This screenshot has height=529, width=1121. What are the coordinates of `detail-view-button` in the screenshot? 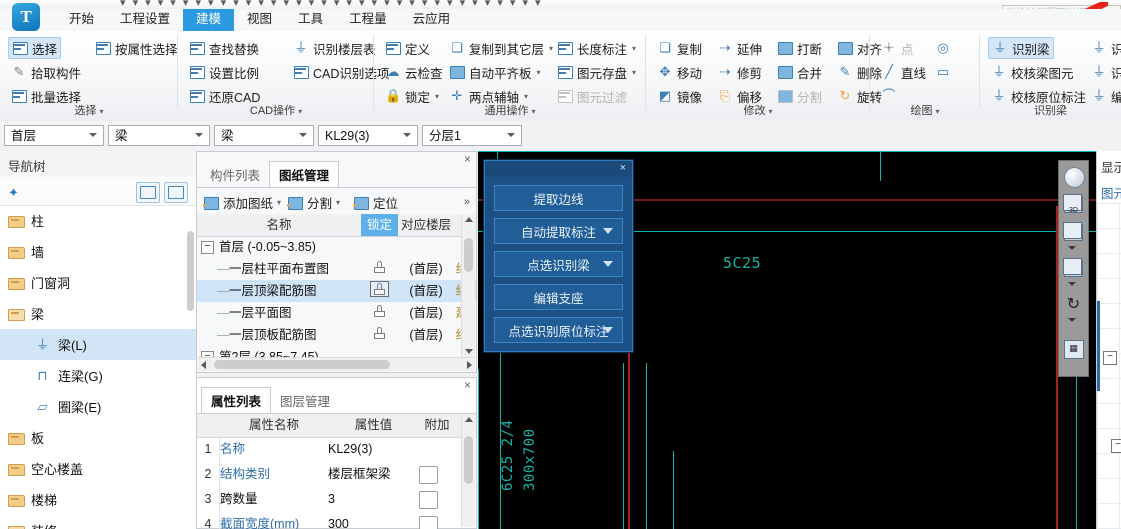 It's located at (176, 192).